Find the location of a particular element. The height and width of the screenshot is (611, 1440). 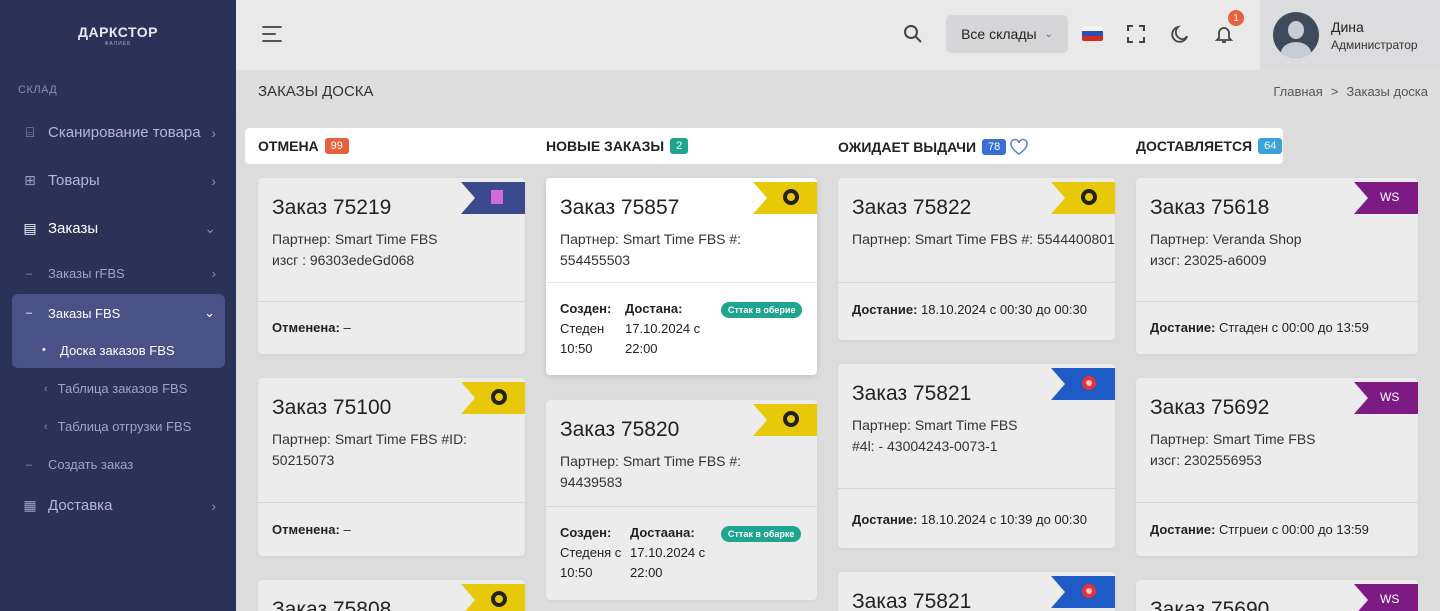

order-footer: Достание: Стгрueи с 00:00 до 13:59 is located at coordinates (1259, 529).